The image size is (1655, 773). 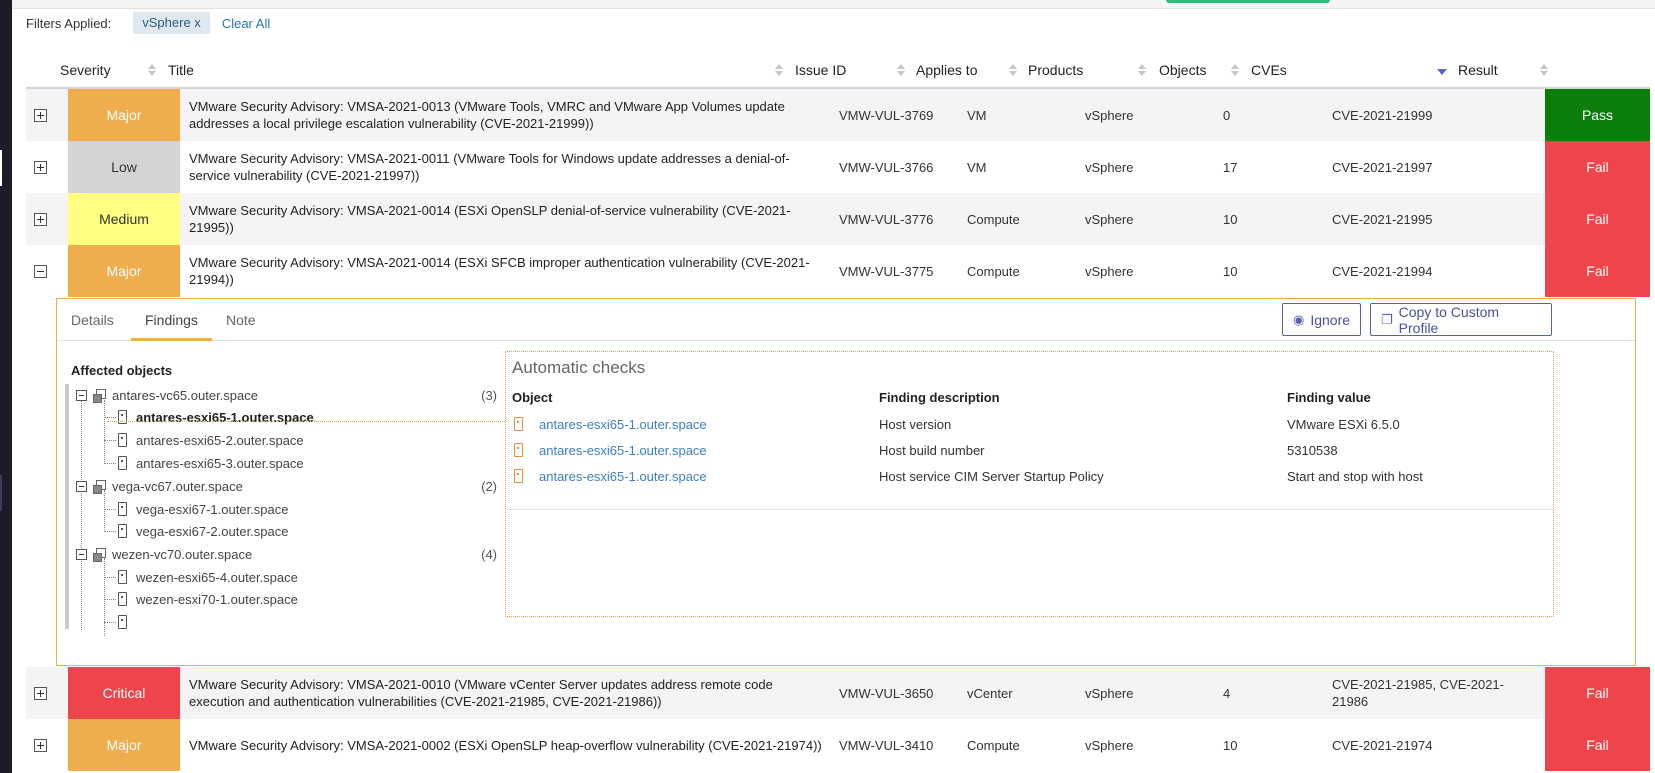 I want to click on finding-description: Host build number, so click(x=932, y=450).